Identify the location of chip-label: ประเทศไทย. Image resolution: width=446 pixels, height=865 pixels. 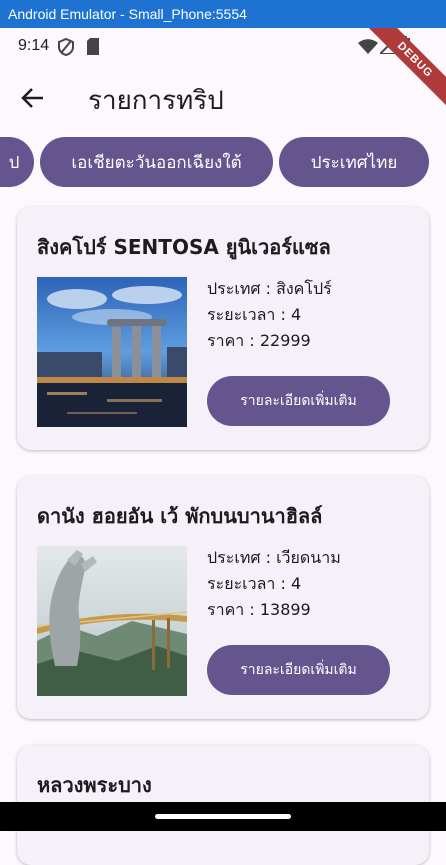
(354, 162).